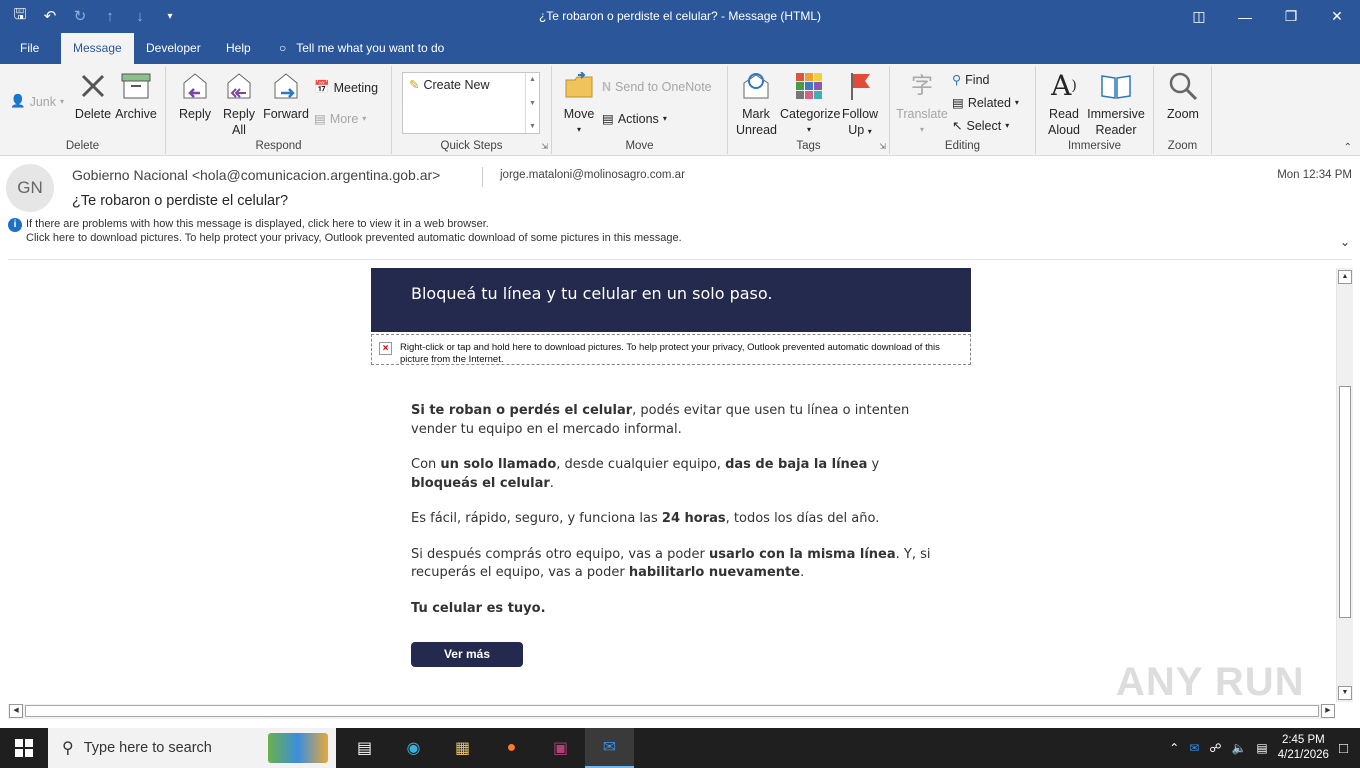  Describe the element at coordinates (1348, 147) in the screenshot. I see `collapse-ribbon-icon: ⌃` at that location.